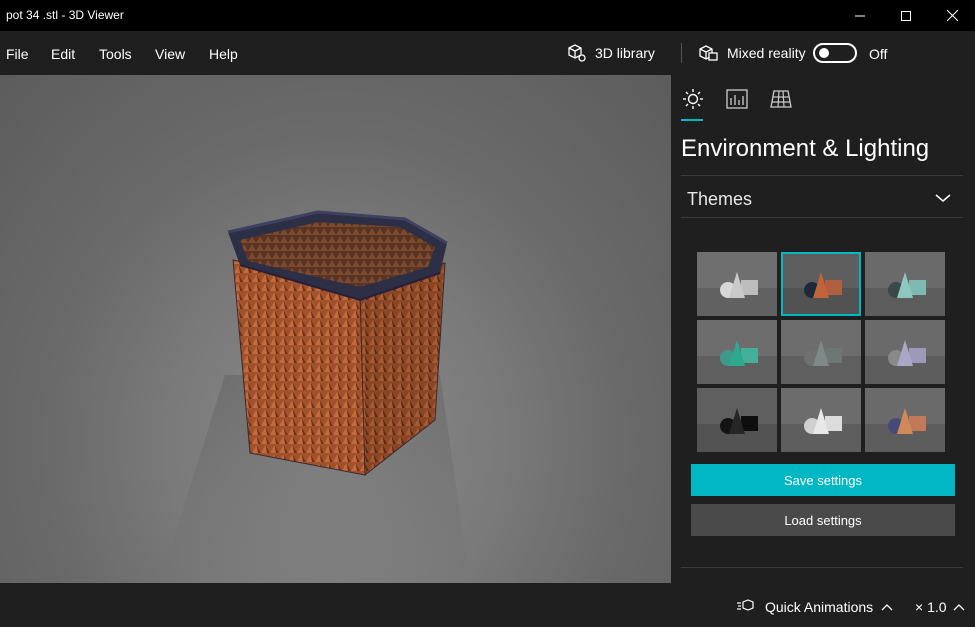 Image resolution: width=975 pixels, height=627 pixels. I want to click on title-bar: pot 34 .stl - 3D Viewer, so click(487, 15).